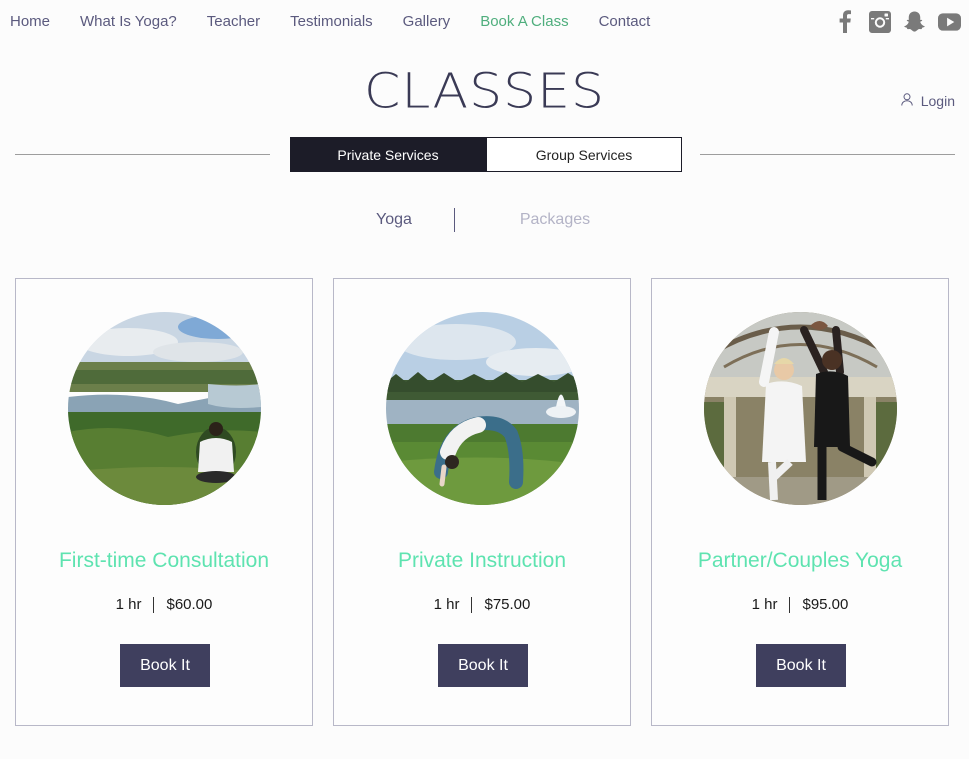 This screenshot has height=759, width=969. I want to click on divider-left, so click(142, 154).